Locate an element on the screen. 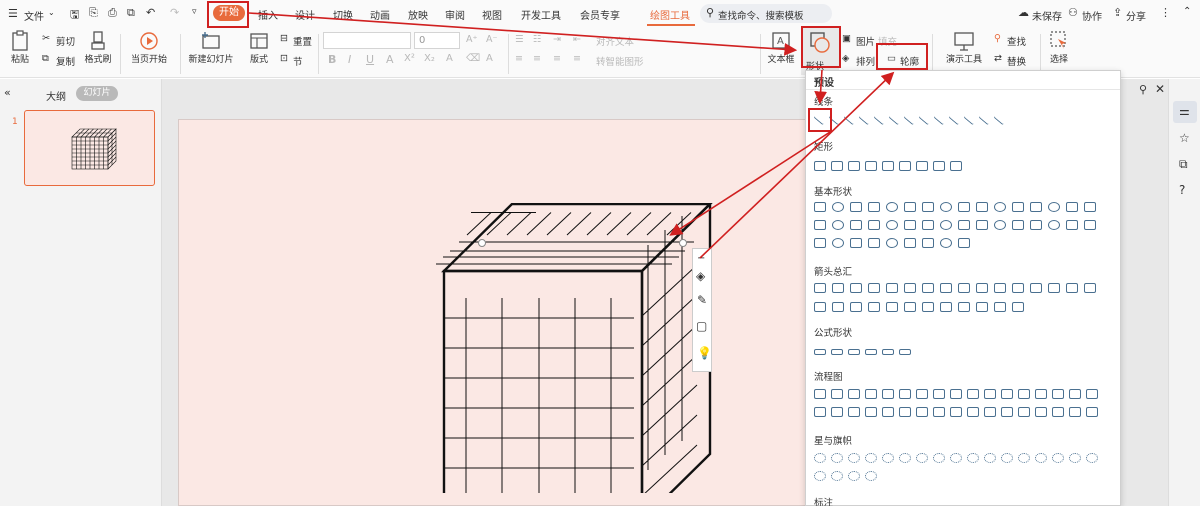  arrow-home-to-shape is located at coordinates (523, 34).